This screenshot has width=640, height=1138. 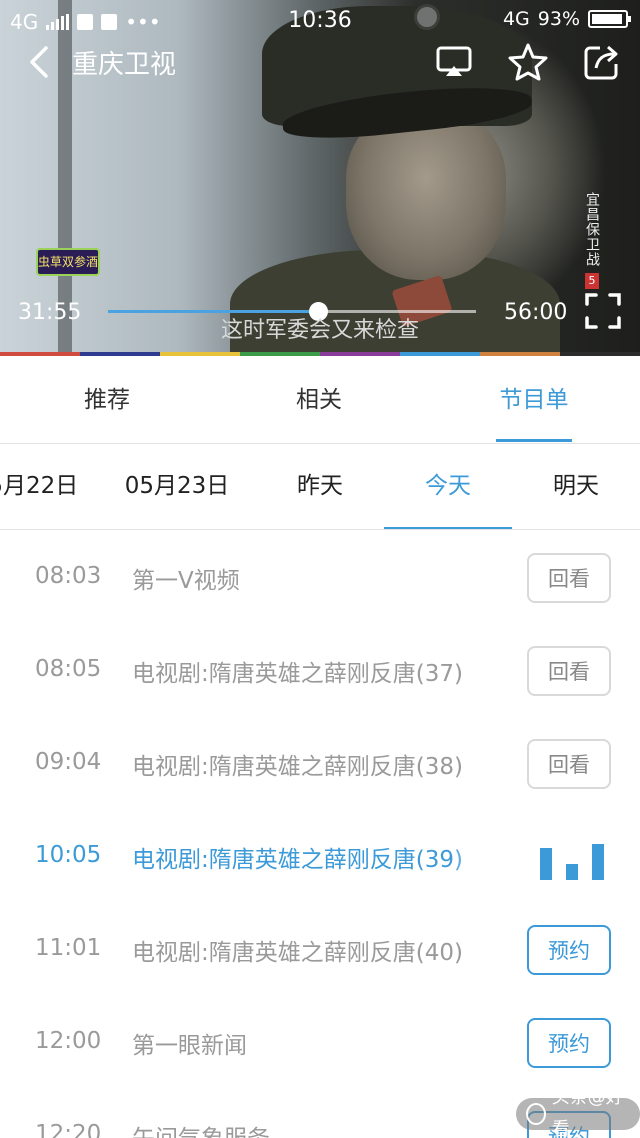 I want to click on back-arrow-icon, so click(x=40, y=62).